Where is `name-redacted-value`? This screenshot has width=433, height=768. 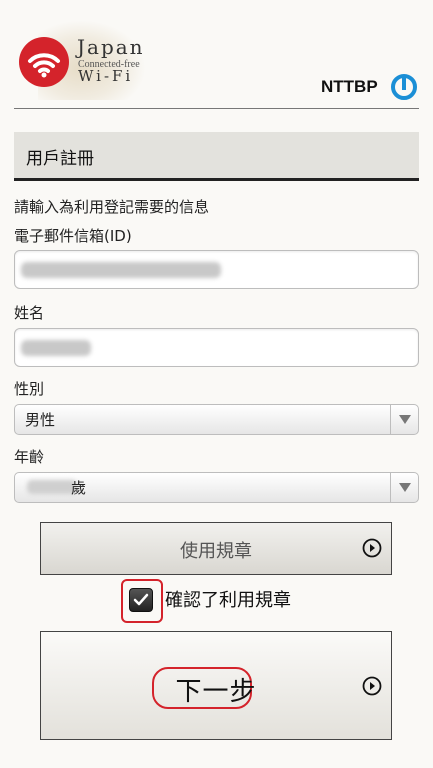 name-redacted-value is located at coordinates (56, 348).